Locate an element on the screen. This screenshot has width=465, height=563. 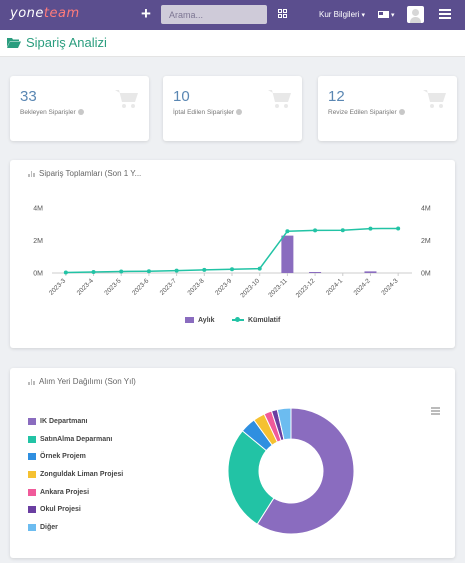
y-tick-right: 0M is located at coordinates (426, 274).